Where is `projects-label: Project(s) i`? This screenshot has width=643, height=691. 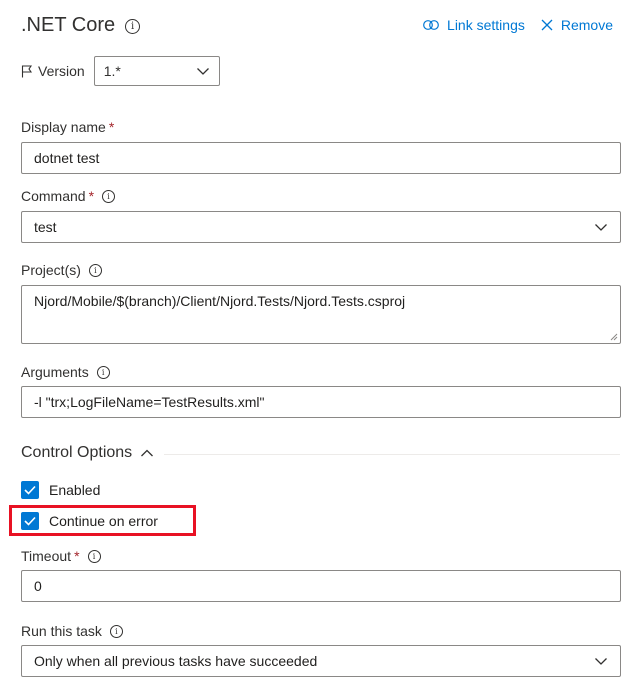
projects-label: Project(s) i is located at coordinates (61, 270).